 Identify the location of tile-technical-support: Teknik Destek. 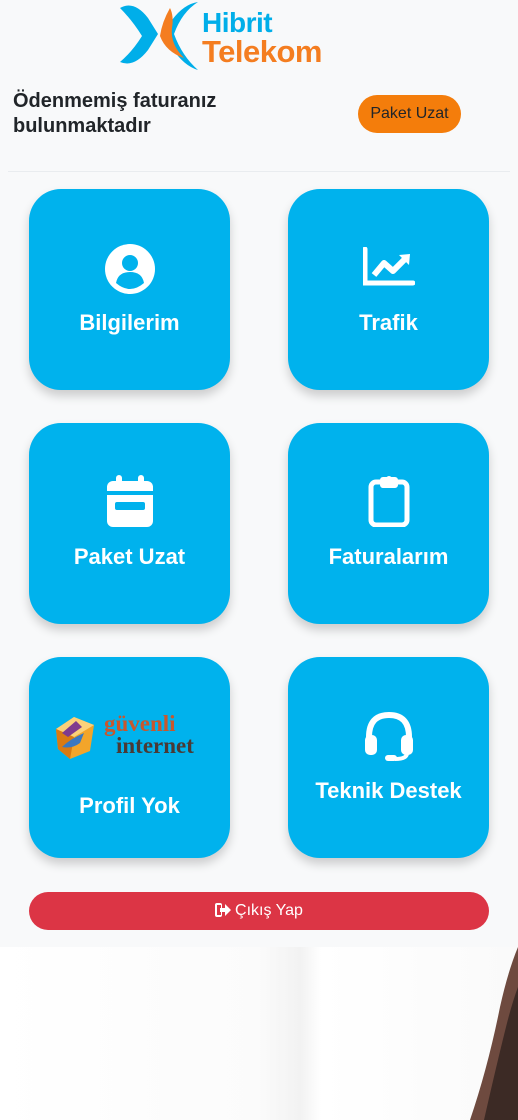
(388, 757).